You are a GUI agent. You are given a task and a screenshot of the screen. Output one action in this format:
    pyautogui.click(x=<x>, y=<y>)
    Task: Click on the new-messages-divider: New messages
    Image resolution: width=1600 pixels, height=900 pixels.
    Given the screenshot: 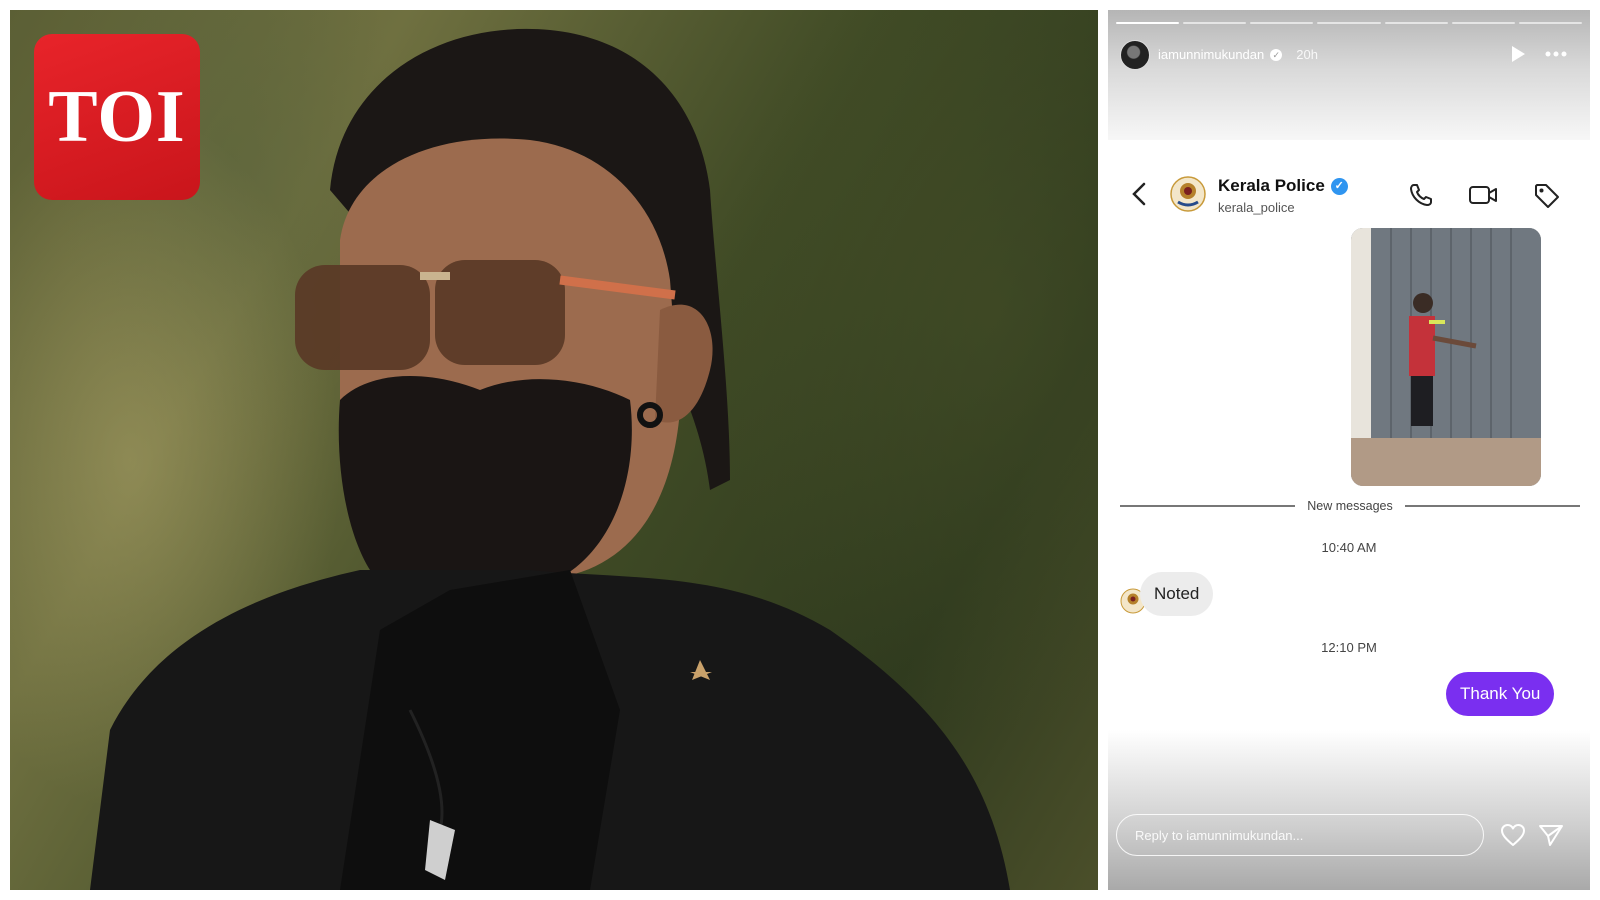 What is the action you would take?
    pyautogui.click(x=1350, y=506)
    